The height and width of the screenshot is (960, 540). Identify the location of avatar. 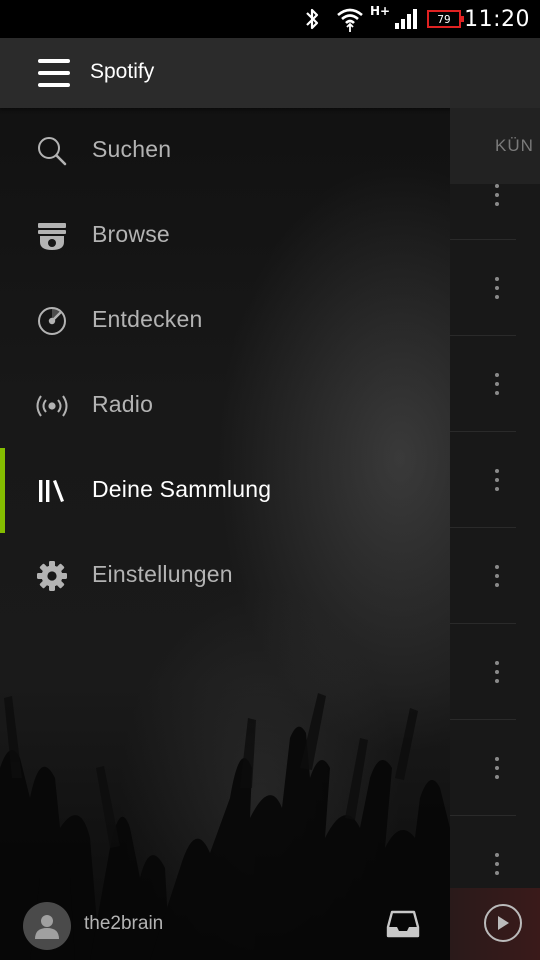
(47, 926).